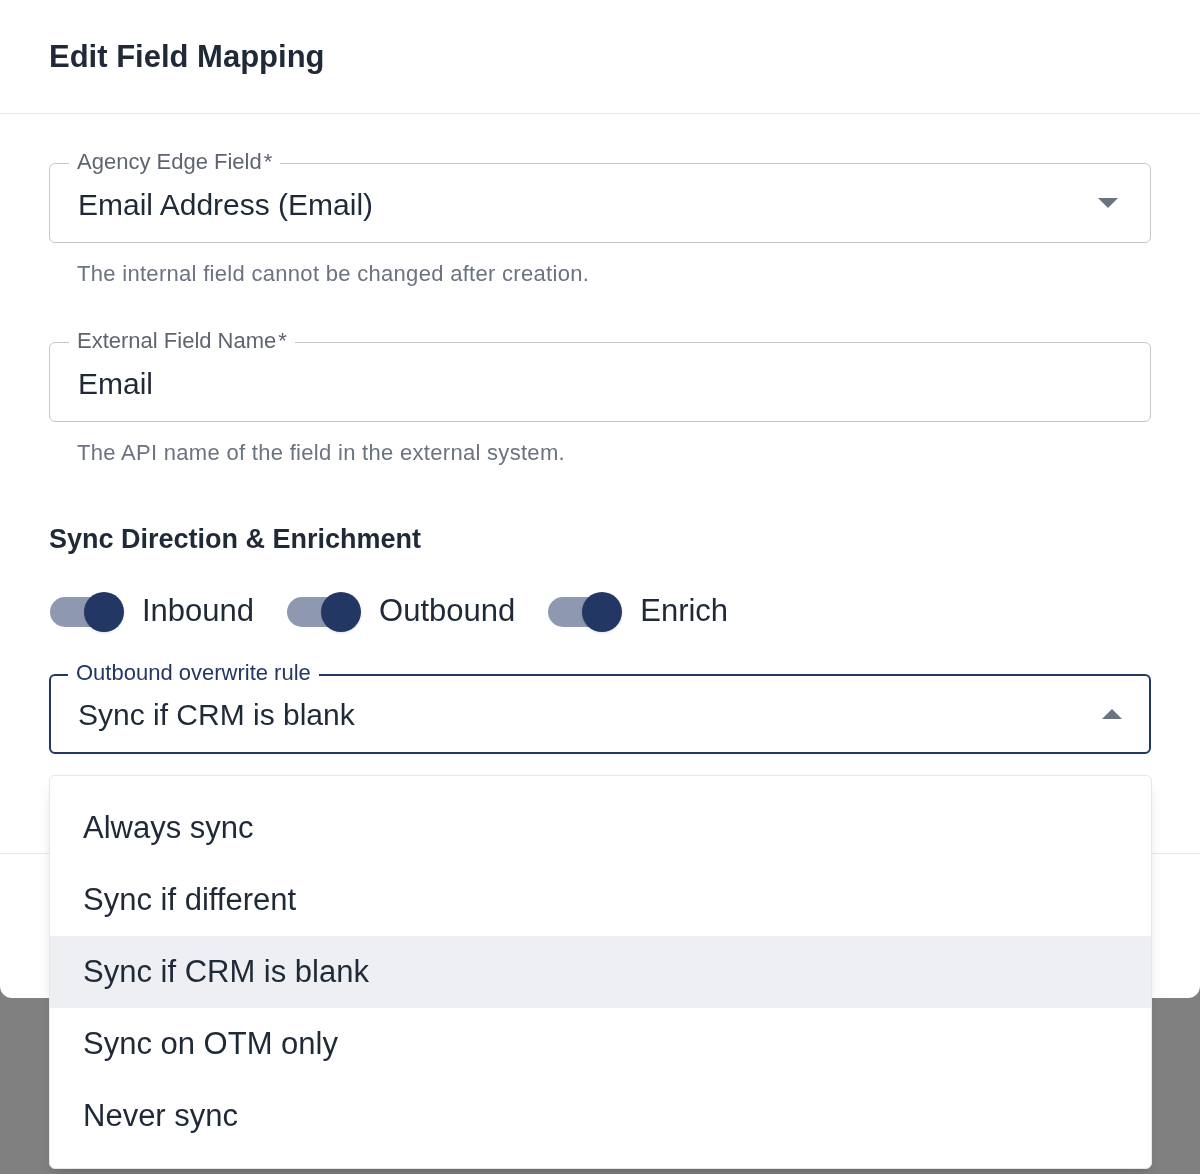  What do you see at coordinates (321, 453) in the screenshot?
I see `helper-text: The API name of the field in the external system.` at bounding box center [321, 453].